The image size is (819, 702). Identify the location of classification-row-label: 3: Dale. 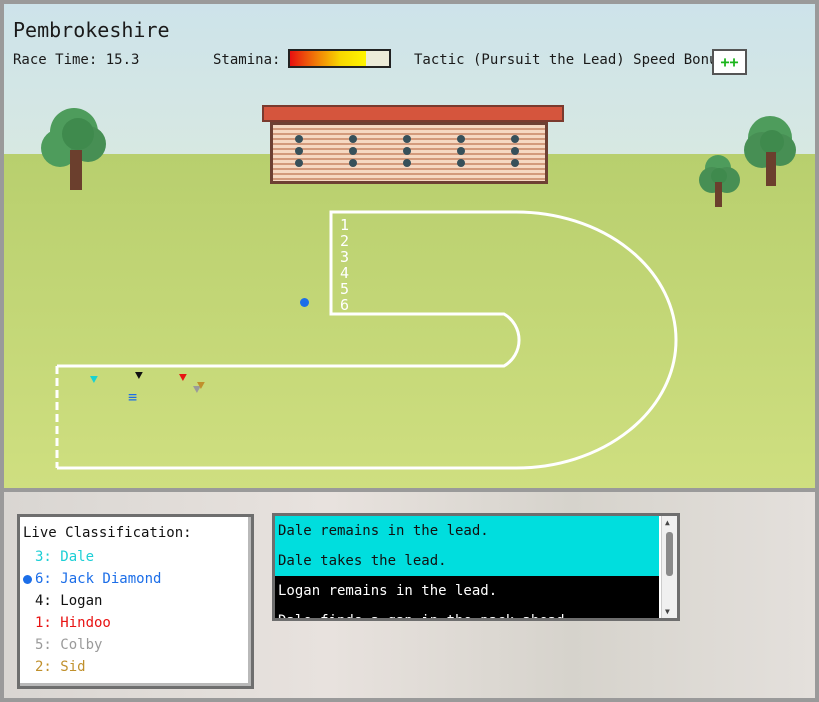
(65, 557).